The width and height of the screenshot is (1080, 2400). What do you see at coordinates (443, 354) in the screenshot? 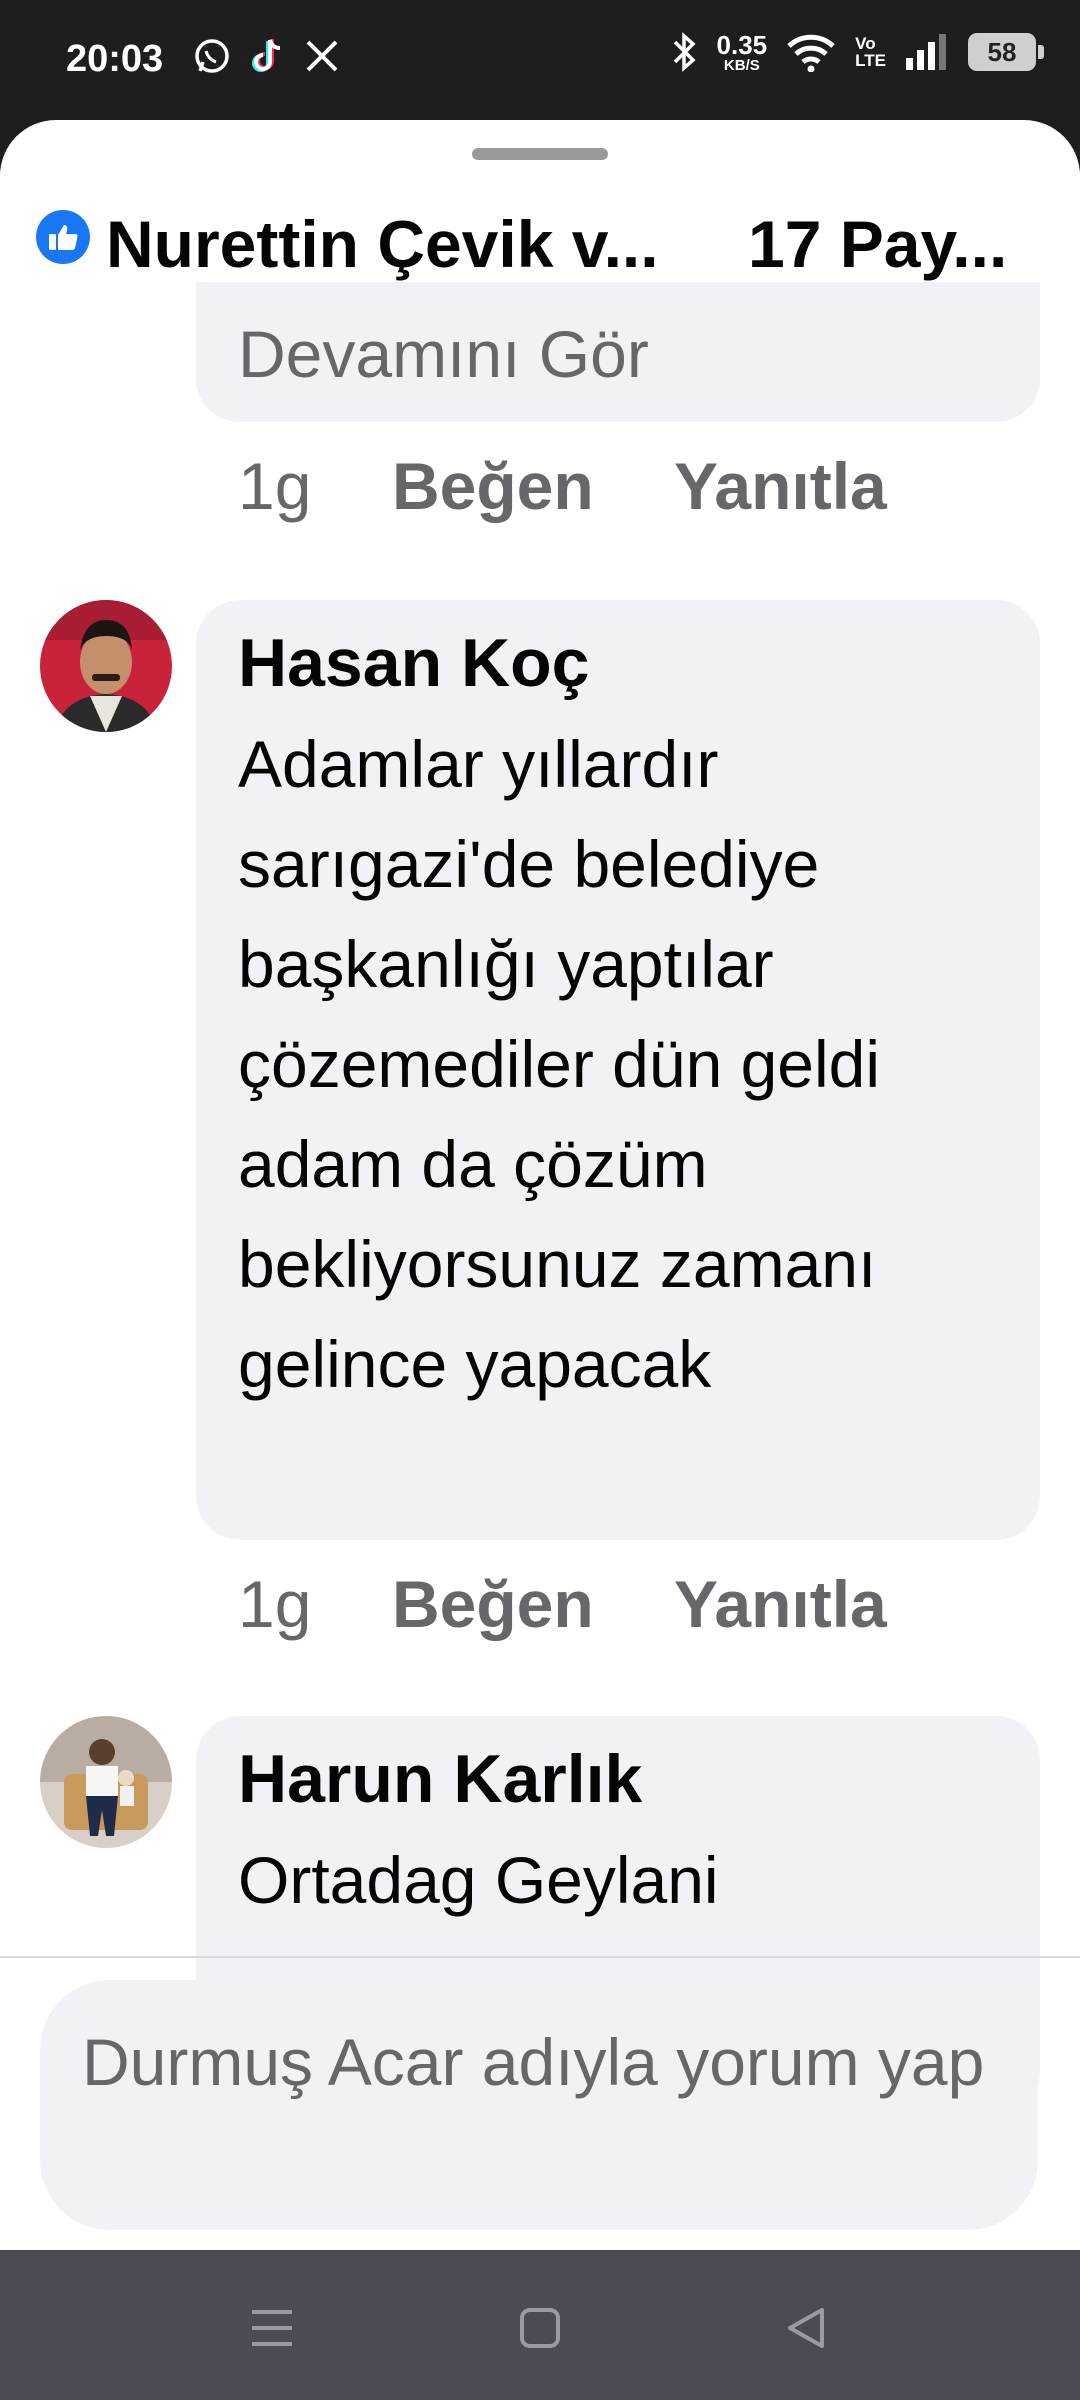
I see `see-more-link: Devamını Gör` at bounding box center [443, 354].